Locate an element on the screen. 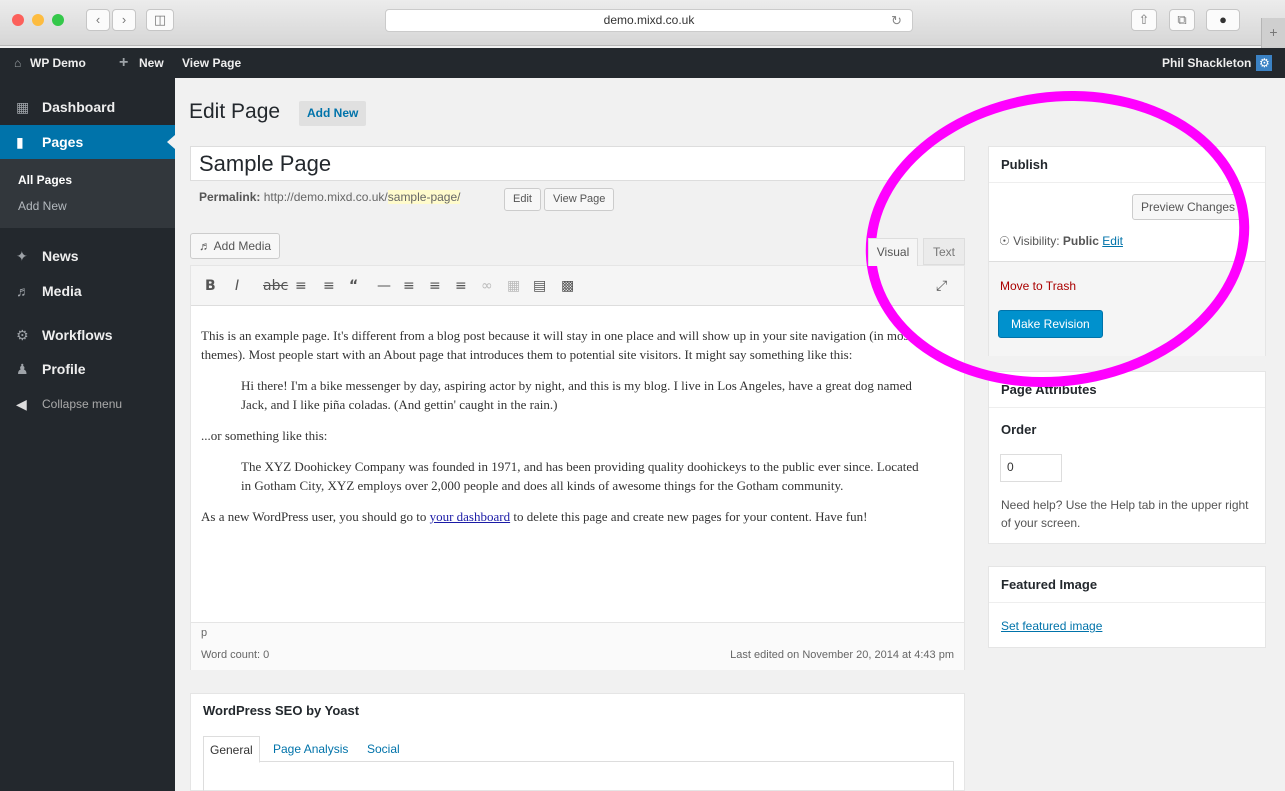  seo-panel is located at coordinates (578, 776).